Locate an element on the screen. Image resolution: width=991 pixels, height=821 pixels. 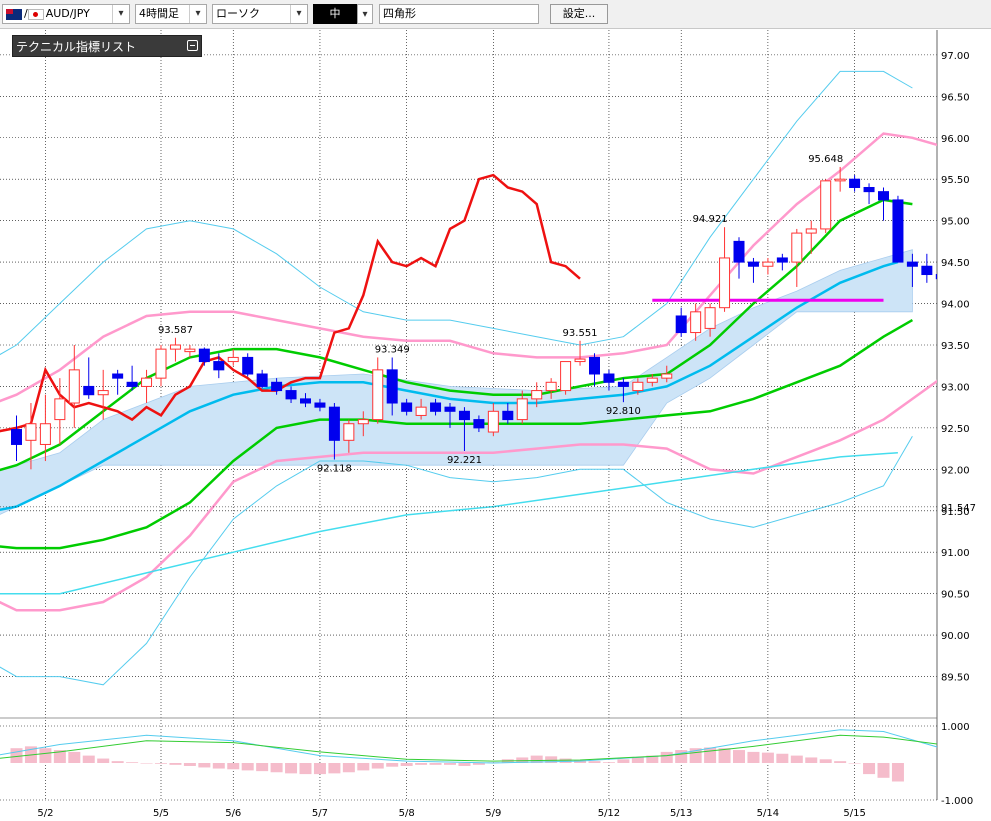
y-tick-label: 89.50 is located at coordinates (955, 678).